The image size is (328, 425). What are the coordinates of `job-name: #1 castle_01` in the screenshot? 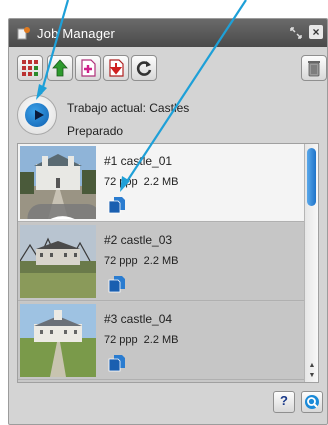 It's located at (138, 161).